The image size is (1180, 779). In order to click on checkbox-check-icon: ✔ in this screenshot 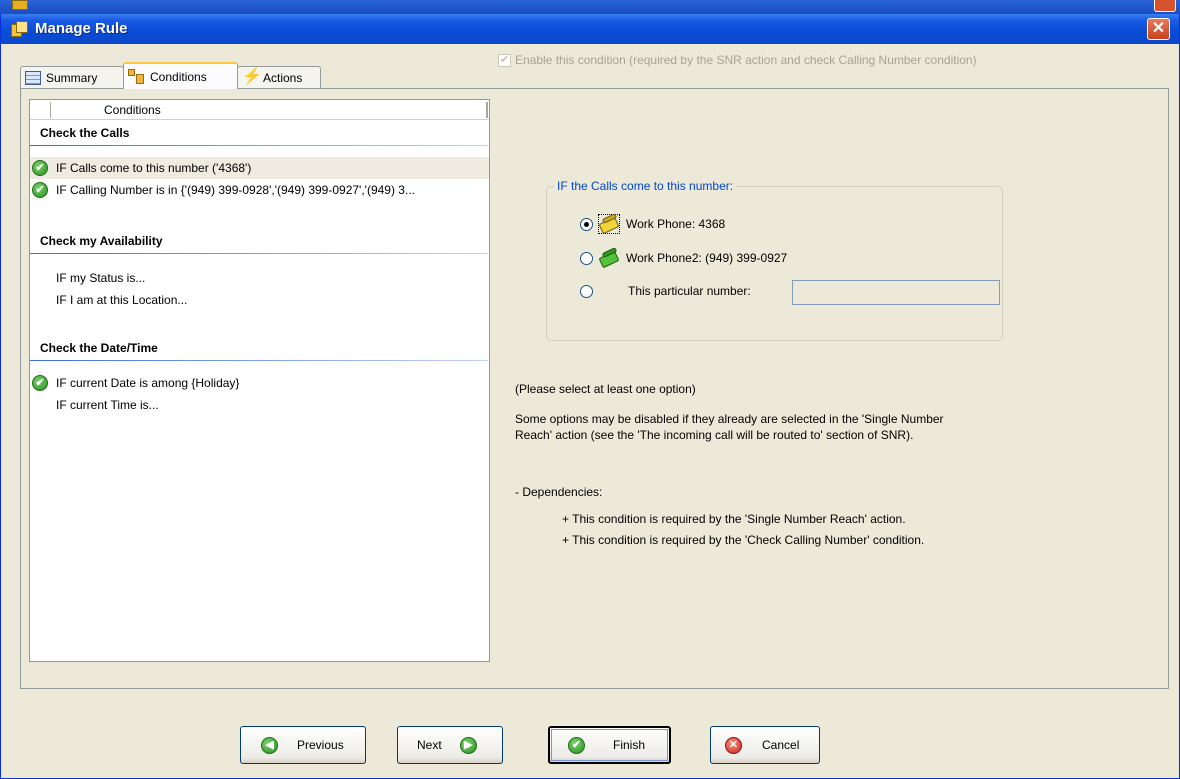, I will do `click(504, 60)`.